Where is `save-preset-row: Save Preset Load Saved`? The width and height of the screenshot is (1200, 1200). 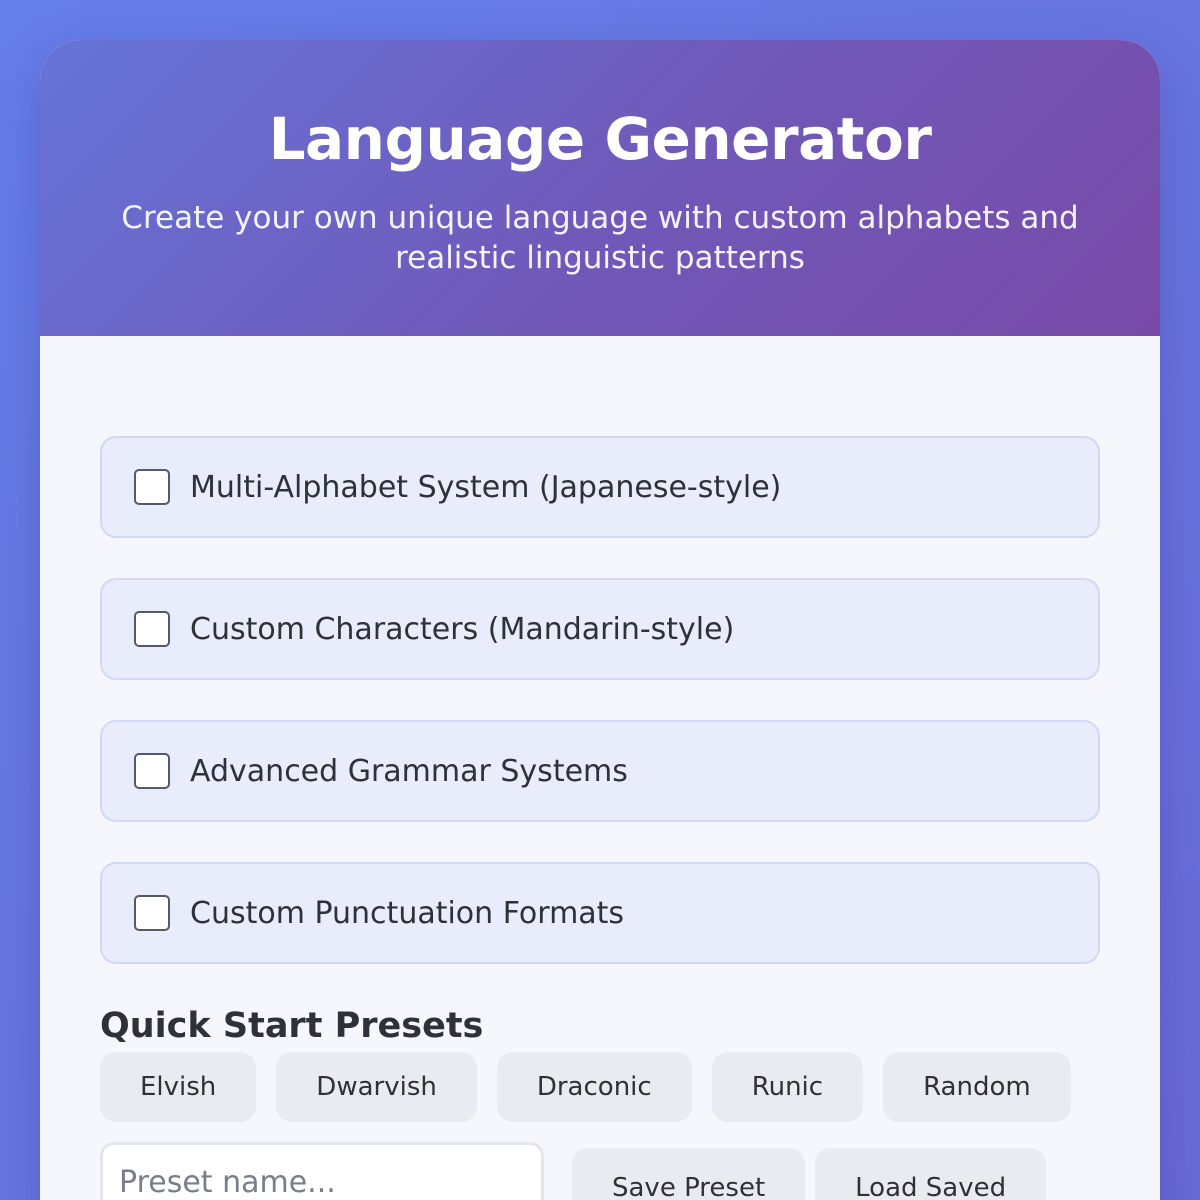
save-preset-row: Save Preset Load Saved is located at coordinates (600, 1171).